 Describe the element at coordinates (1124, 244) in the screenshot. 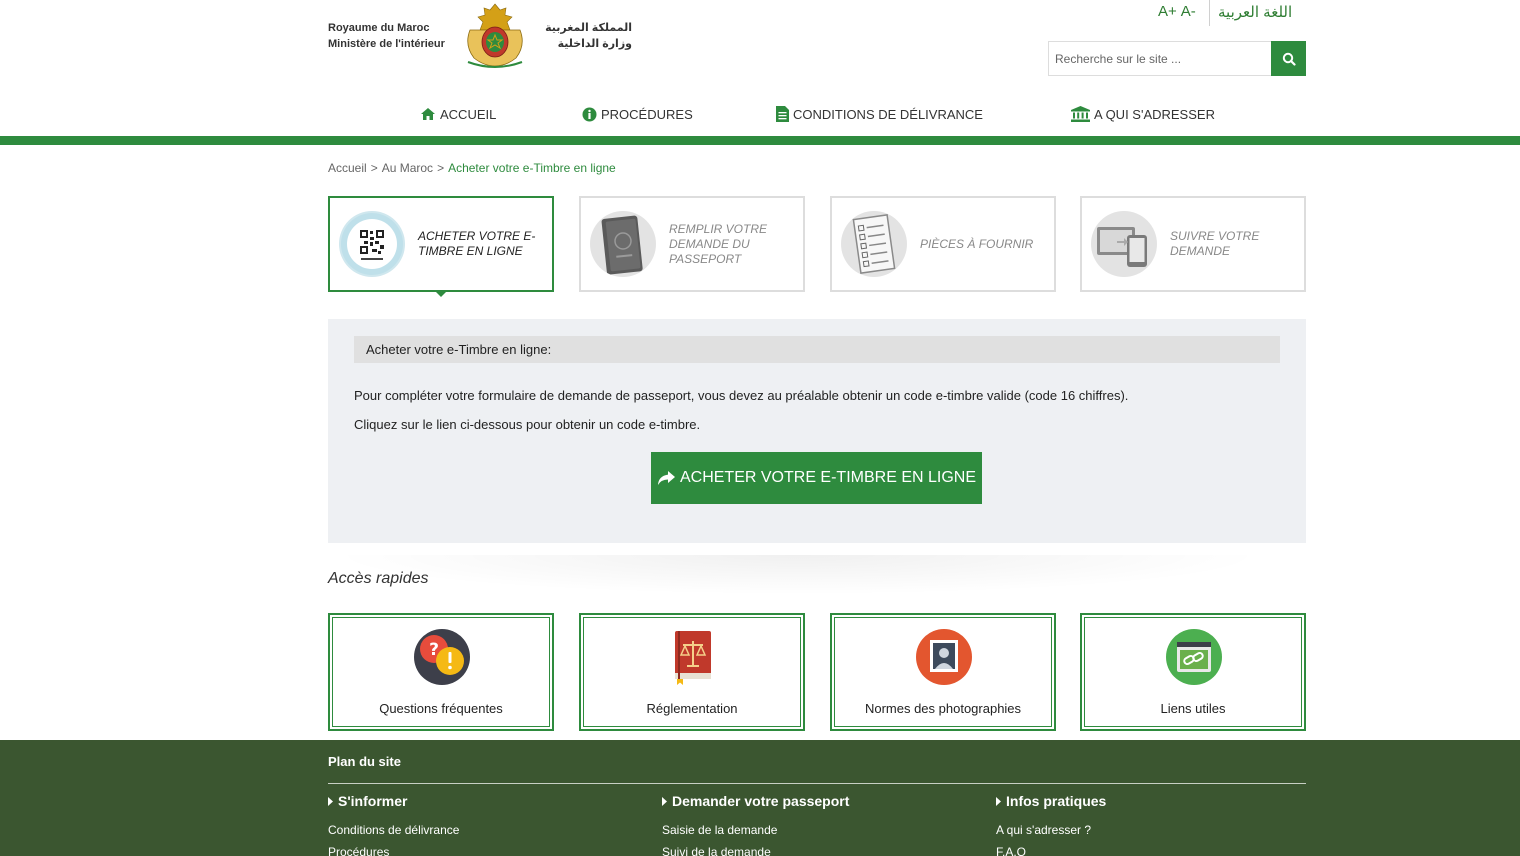

I see `devices-icon` at that location.